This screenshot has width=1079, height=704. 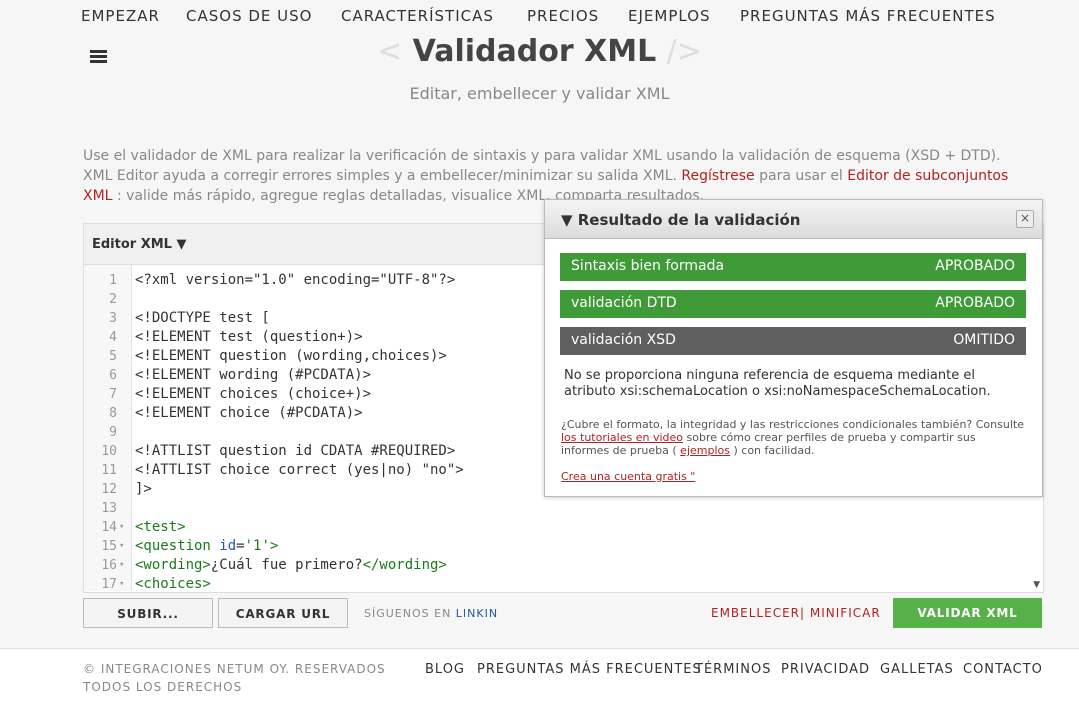 I want to click on bracket-right: />, so click(x=684, y=51).